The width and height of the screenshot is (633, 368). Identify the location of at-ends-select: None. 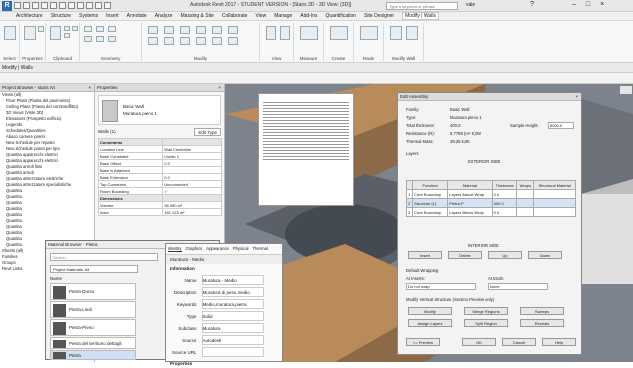
(518, 286).